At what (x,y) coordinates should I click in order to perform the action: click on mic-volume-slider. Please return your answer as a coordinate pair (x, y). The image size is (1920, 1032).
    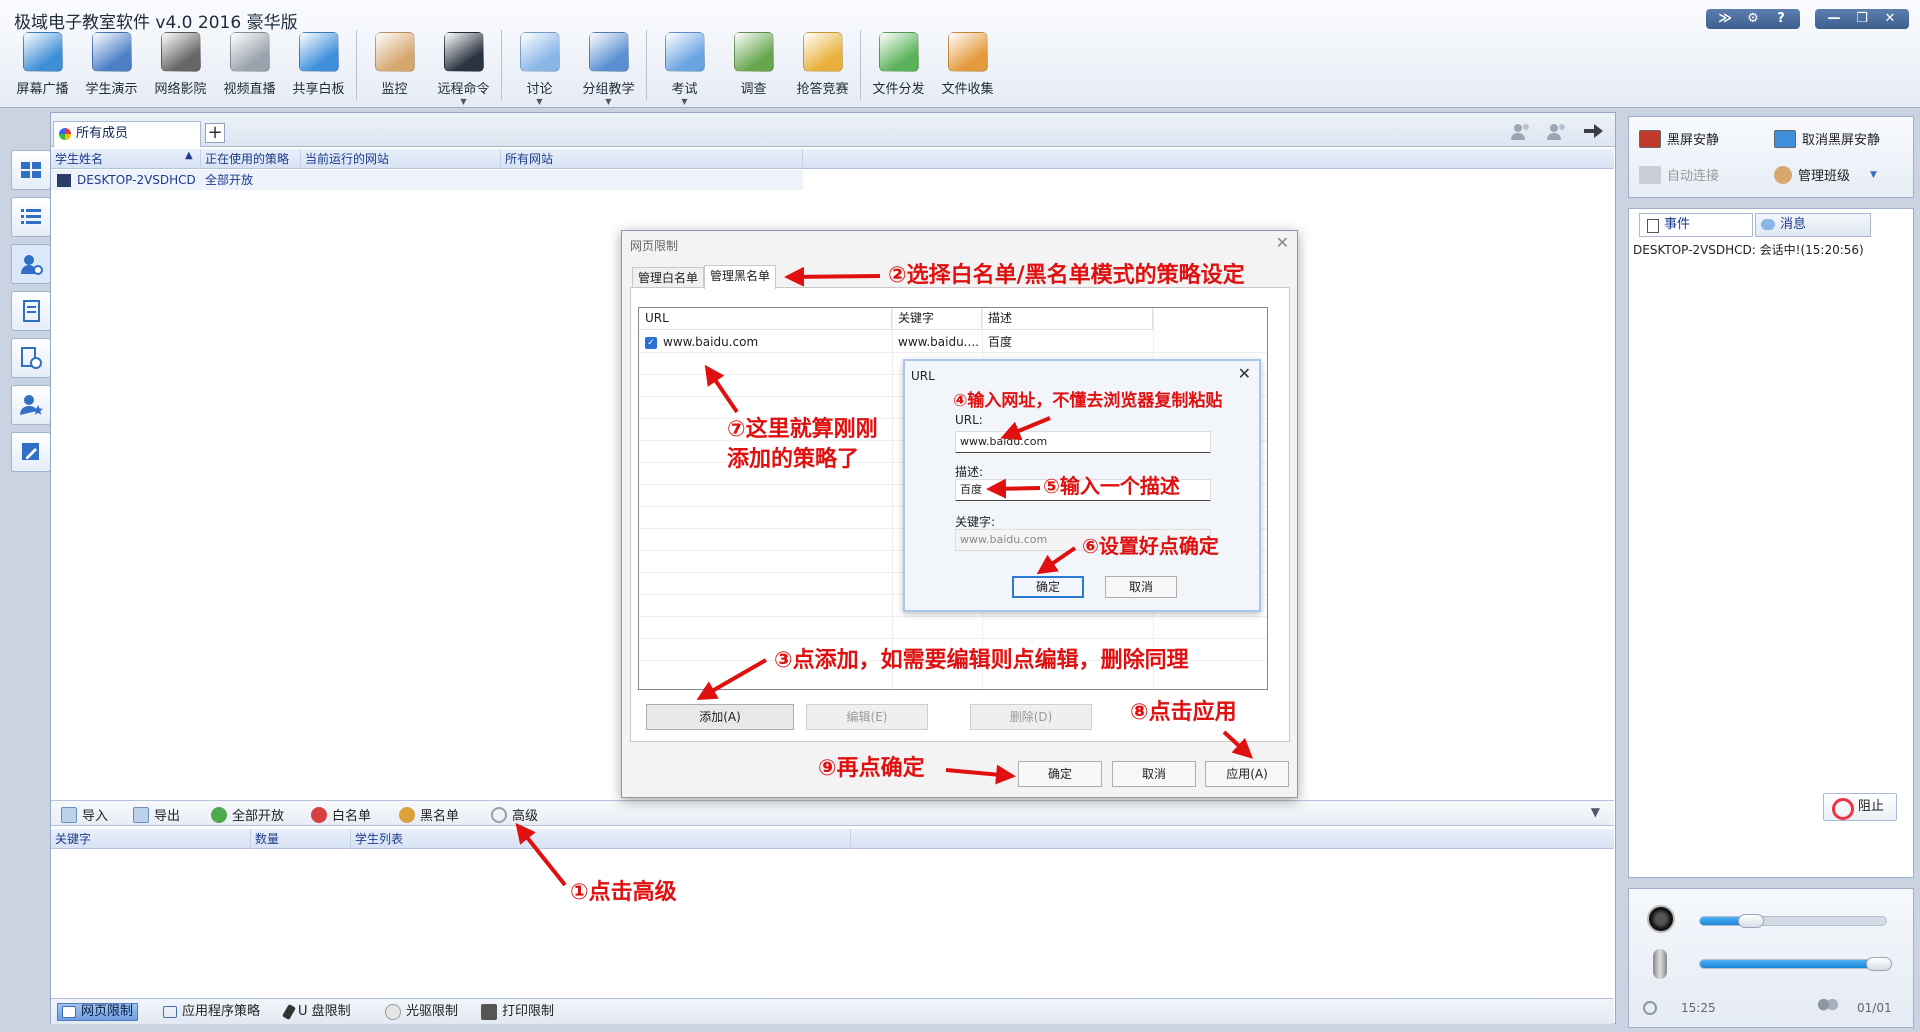
    Looking at the image, I should click on (1796, 964).